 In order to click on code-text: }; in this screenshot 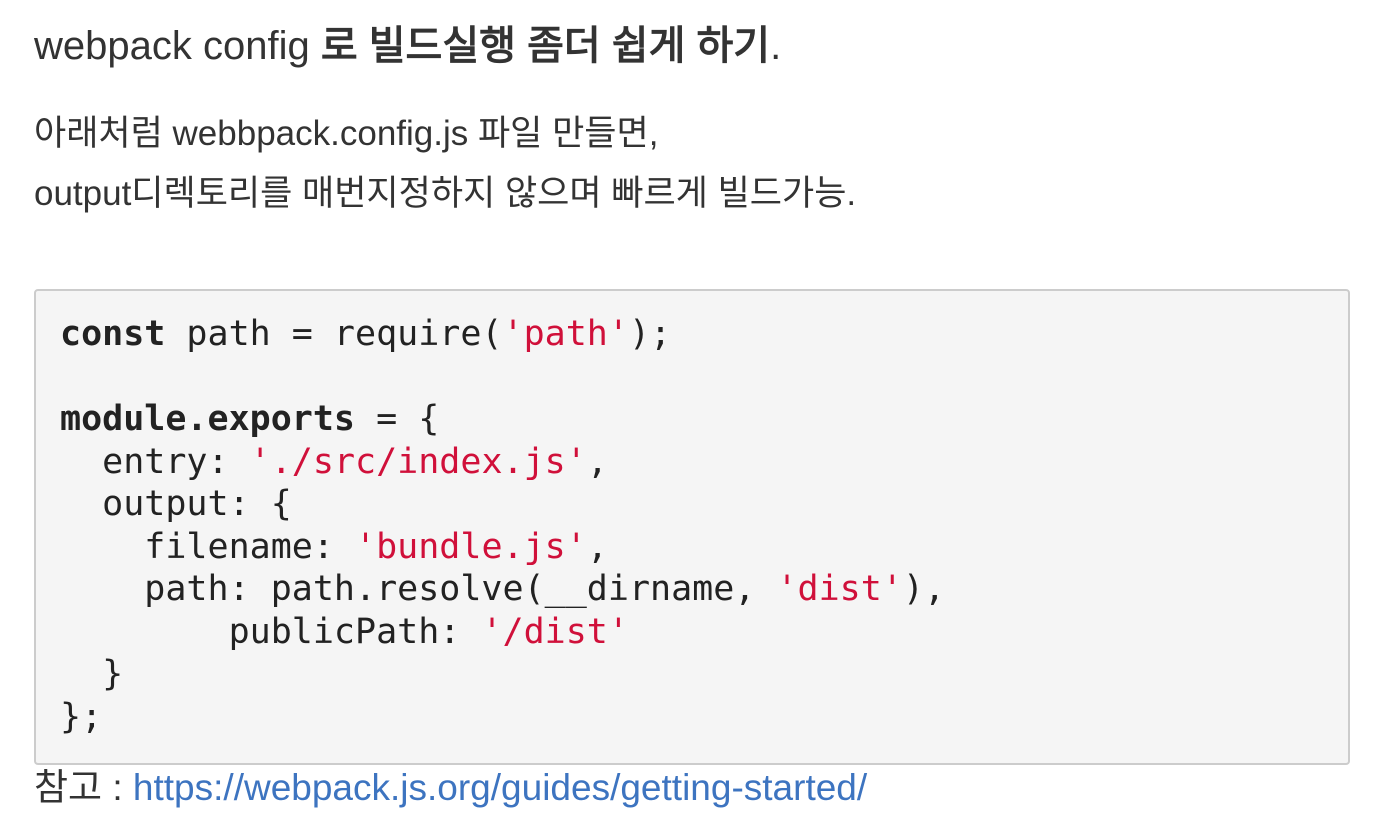, I will do `click(81, 716)`.